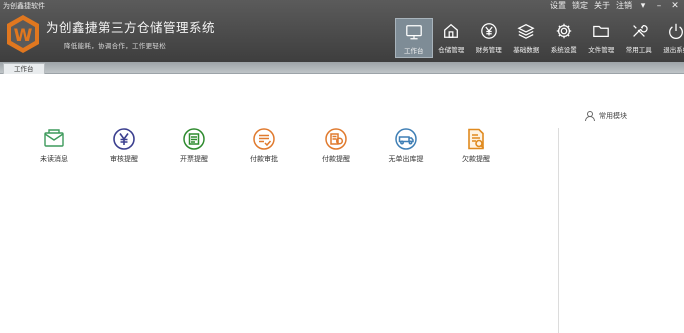 The image size is (684, 333). I want to click on nav-label: 财务管理, so click(488, 50).